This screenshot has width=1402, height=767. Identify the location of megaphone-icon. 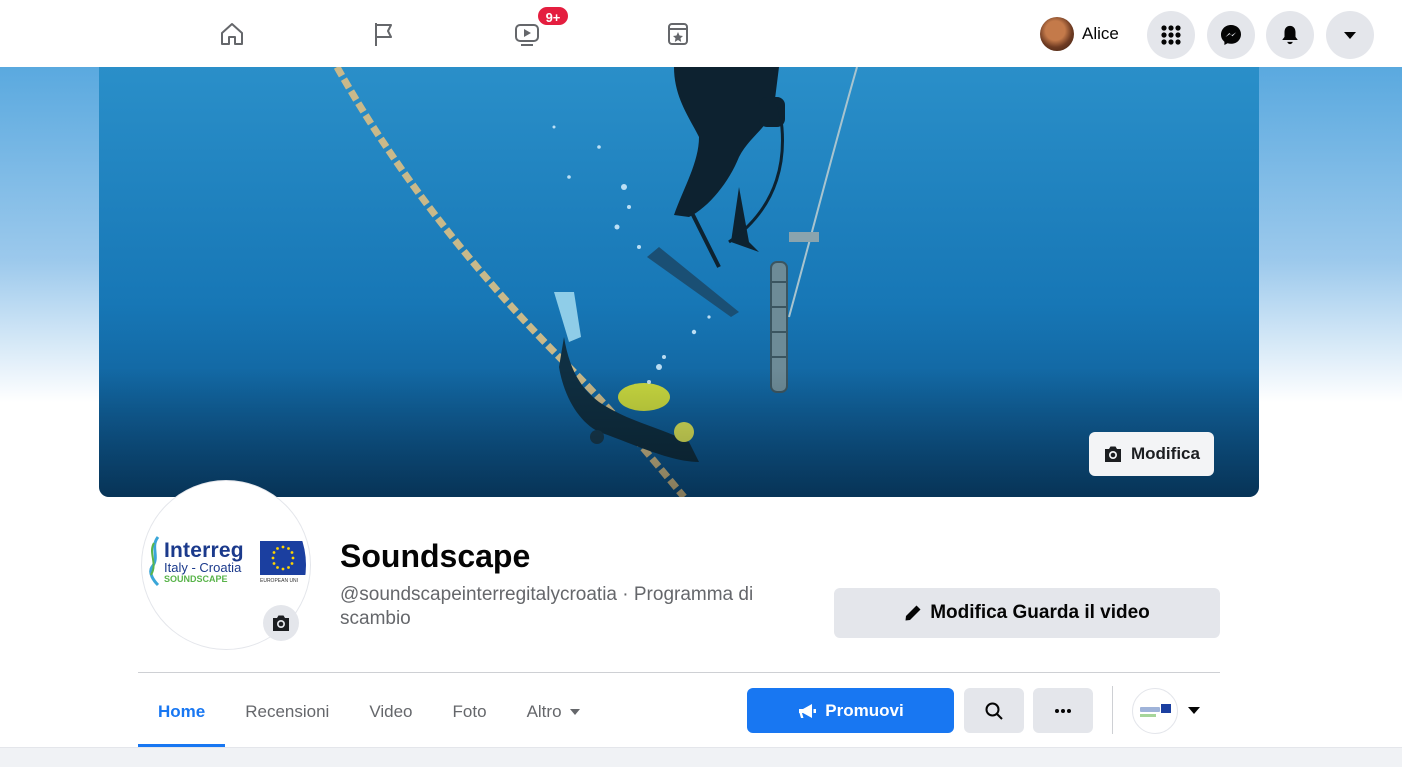
(808, 710).